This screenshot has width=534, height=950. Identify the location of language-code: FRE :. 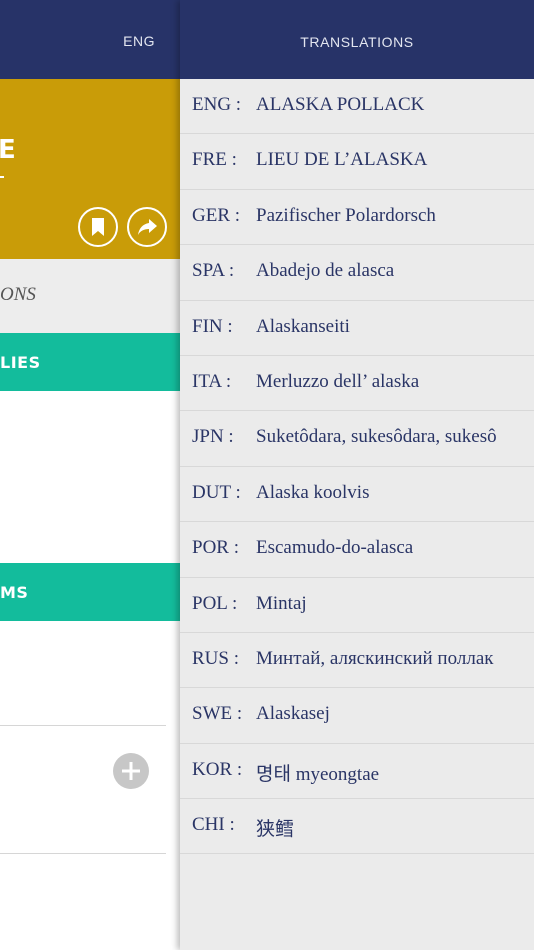
(214, 160).